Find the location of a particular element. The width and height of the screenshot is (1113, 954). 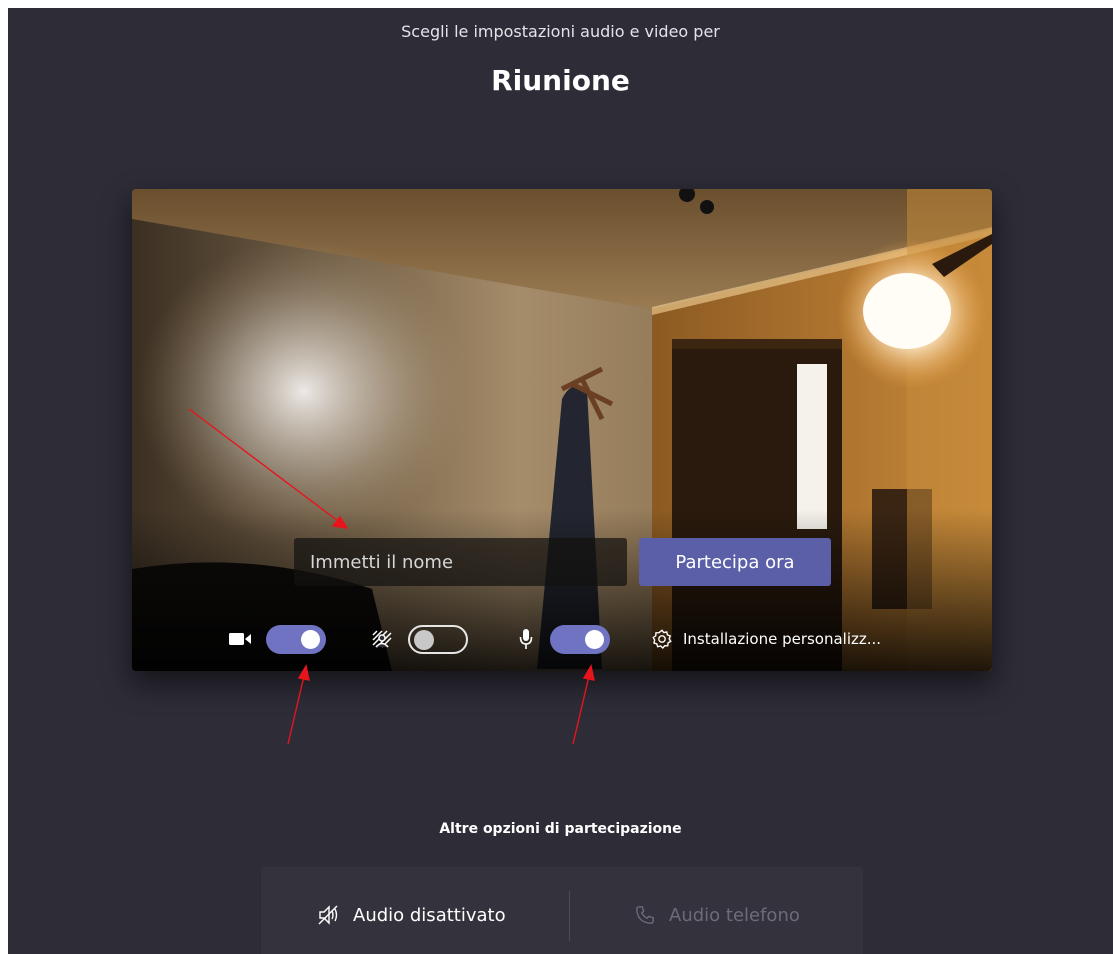

phone-audio-label: Audio telefono is located at coordinates (734, 915).